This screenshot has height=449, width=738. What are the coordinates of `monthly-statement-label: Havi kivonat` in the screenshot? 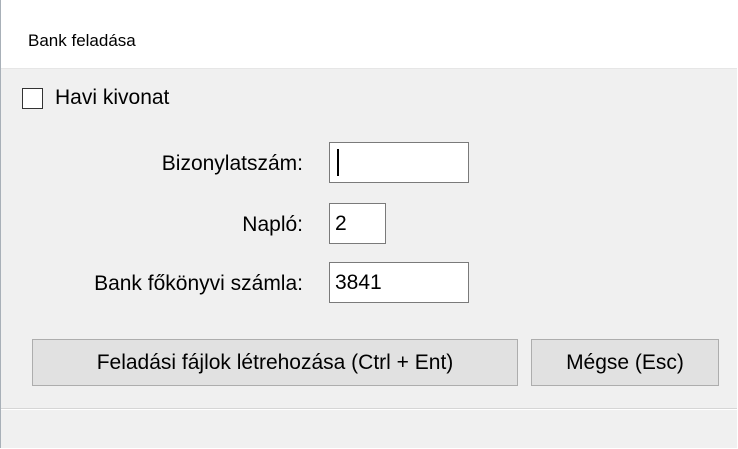 It's located at (112, 98).